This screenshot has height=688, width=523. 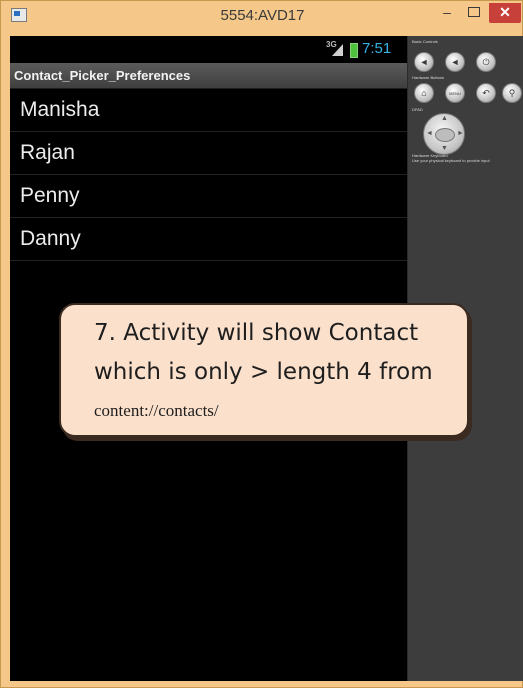 What do you see at coordinates (424, 93) in the screenshot?
I see `home-button: ⌂` at bounding box center [424, 93].